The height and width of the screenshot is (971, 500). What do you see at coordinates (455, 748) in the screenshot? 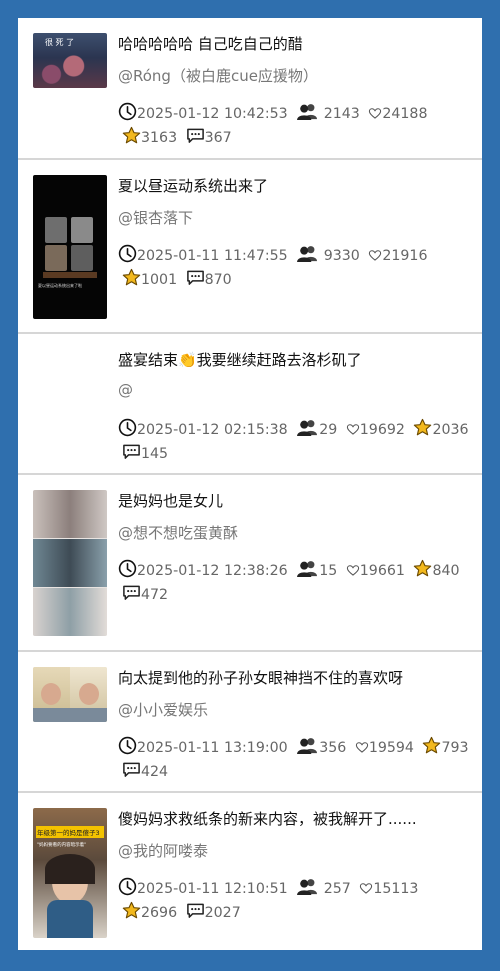
I see `star-count: 793` at bounding box center [455, 748].